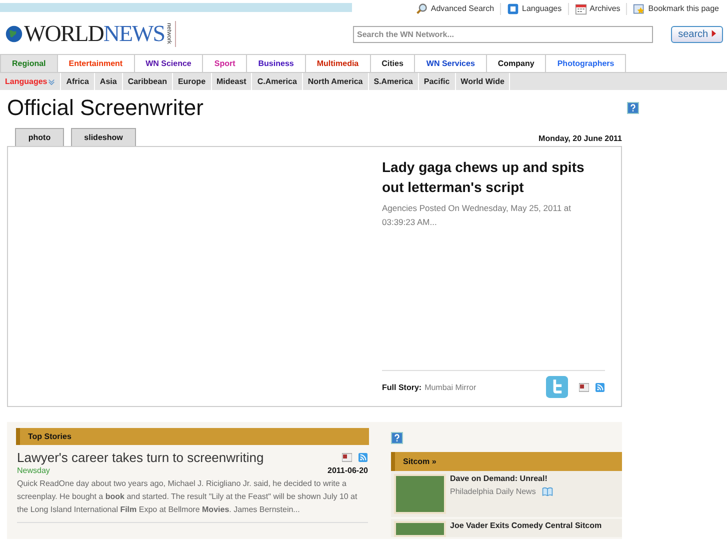 The width and height of the screenshot is (727, 545). Describe the element at coordinates (675, 8) in the screenshot. I see `header-link: Bookmark this page` at that location.